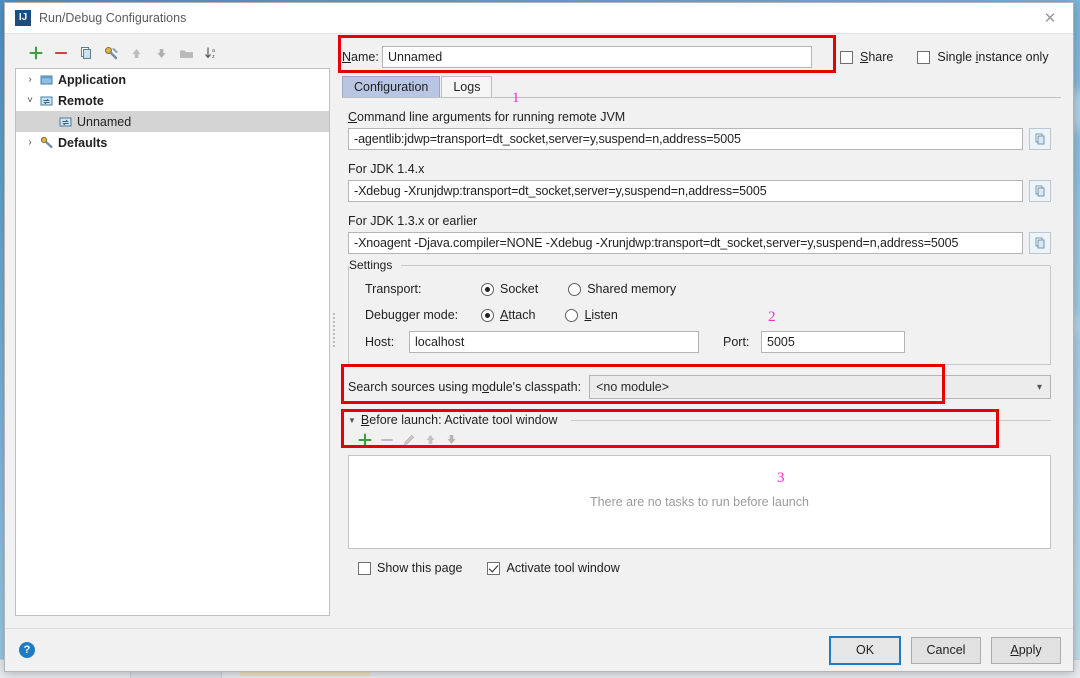 The image size is (1080, 678). Describe the element at coordinates (393, 289) in the screenshot. I see `transport-label: Transport:` at that location.